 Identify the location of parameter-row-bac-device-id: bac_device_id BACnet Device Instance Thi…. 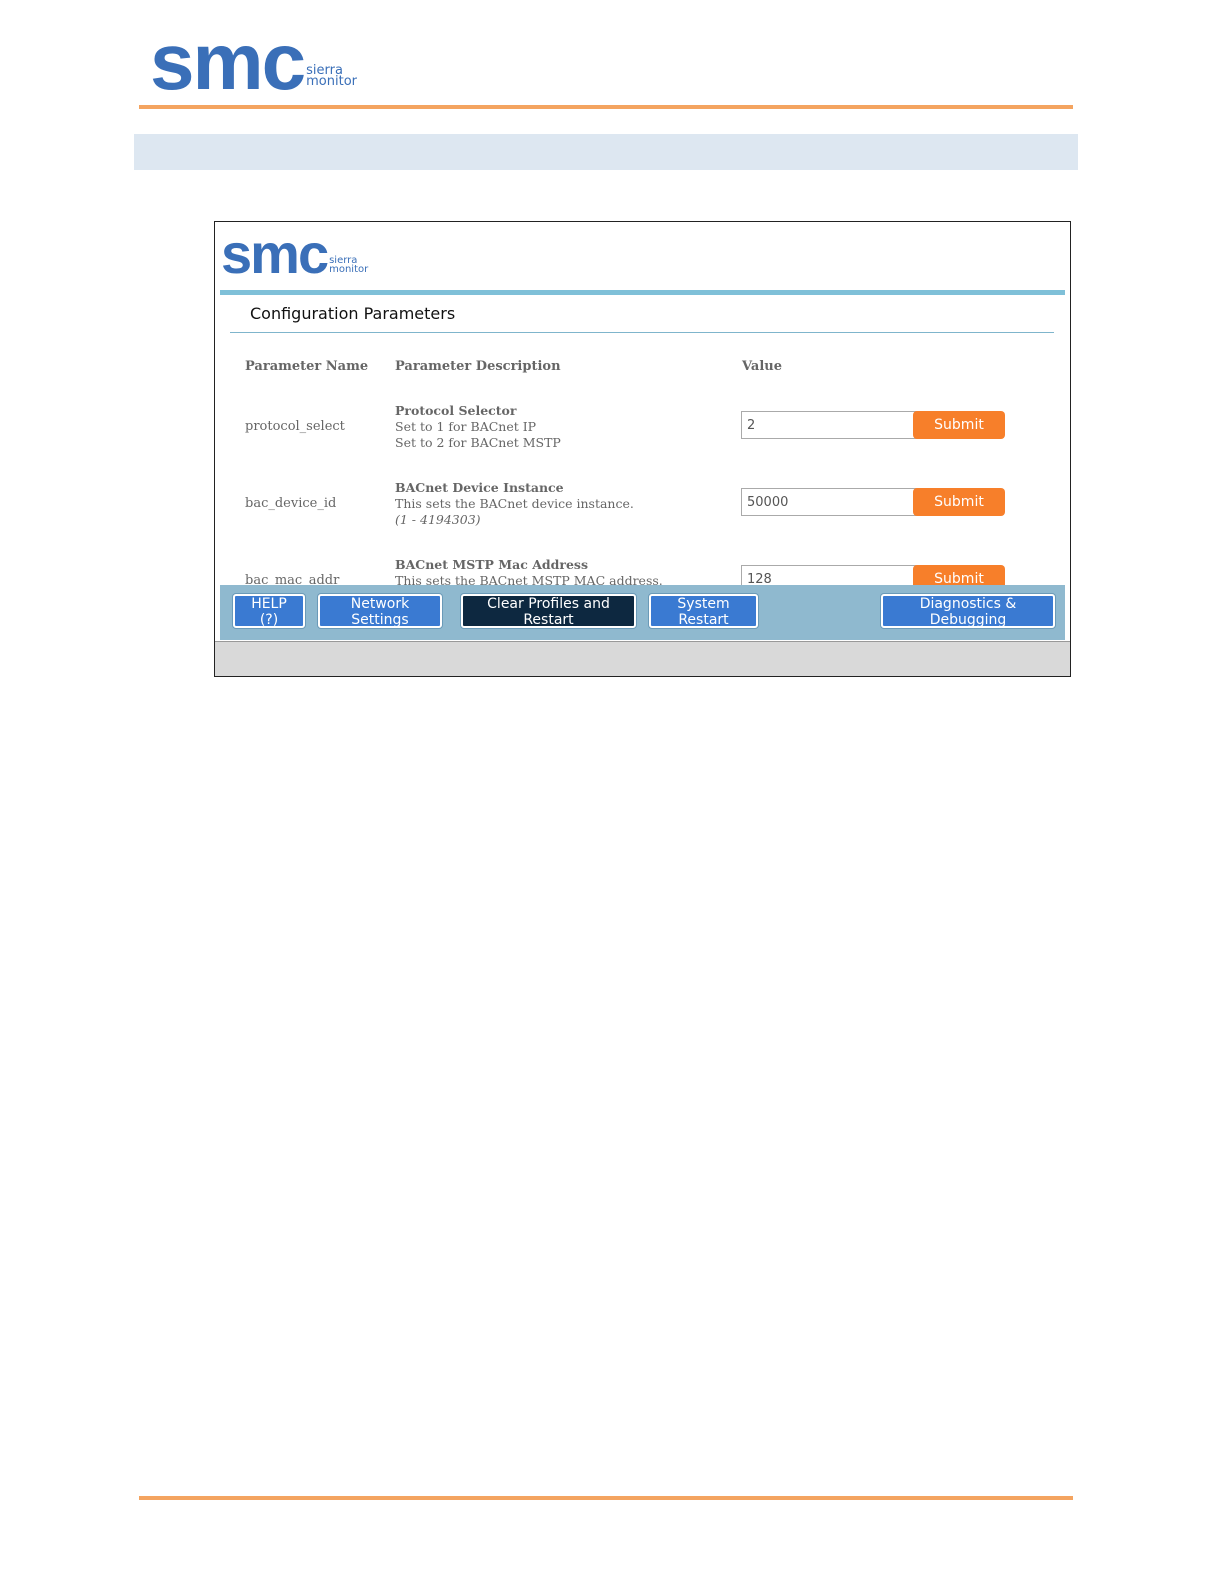
(642, 520).